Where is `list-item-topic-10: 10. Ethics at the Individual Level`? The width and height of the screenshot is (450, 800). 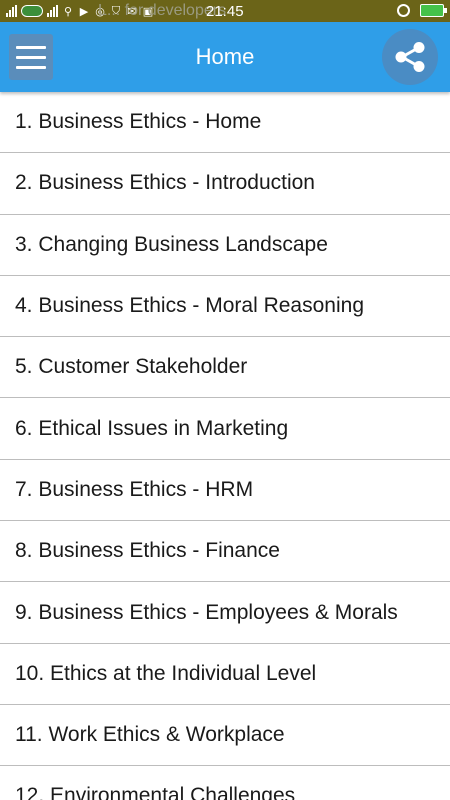 list-item-topic-10: 10. Ethics at the Individual Level is located at coordinates (225, 674).